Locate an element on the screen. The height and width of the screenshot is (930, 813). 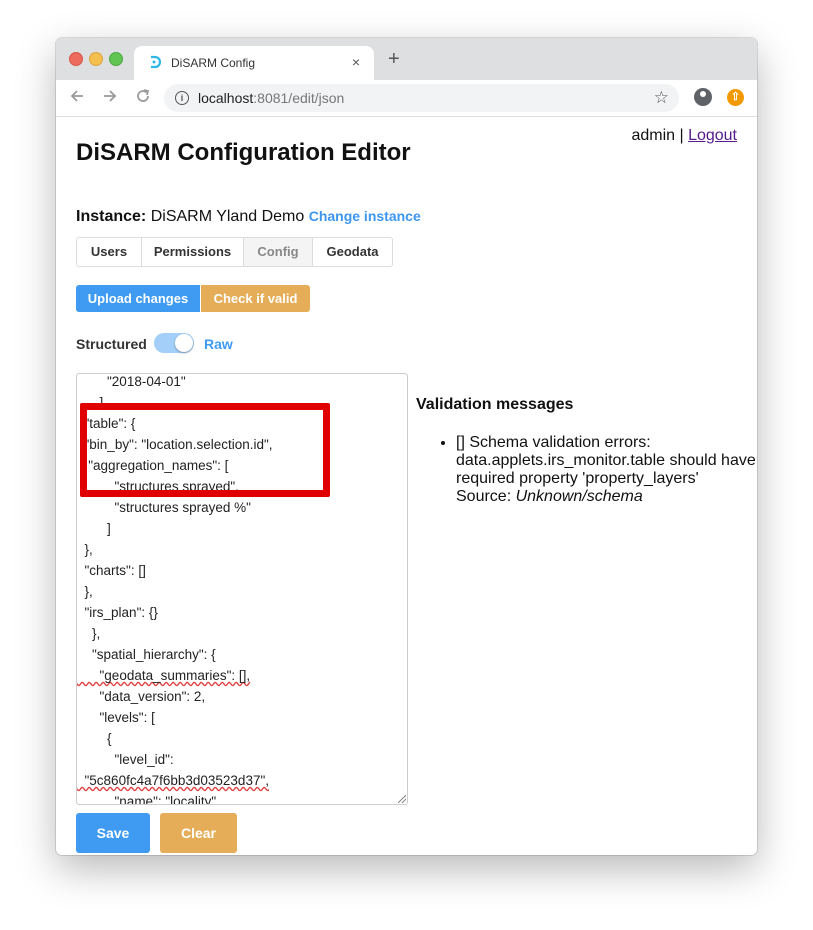
browser-tab: DiSARM Config × is located at coordinates (254, 63).